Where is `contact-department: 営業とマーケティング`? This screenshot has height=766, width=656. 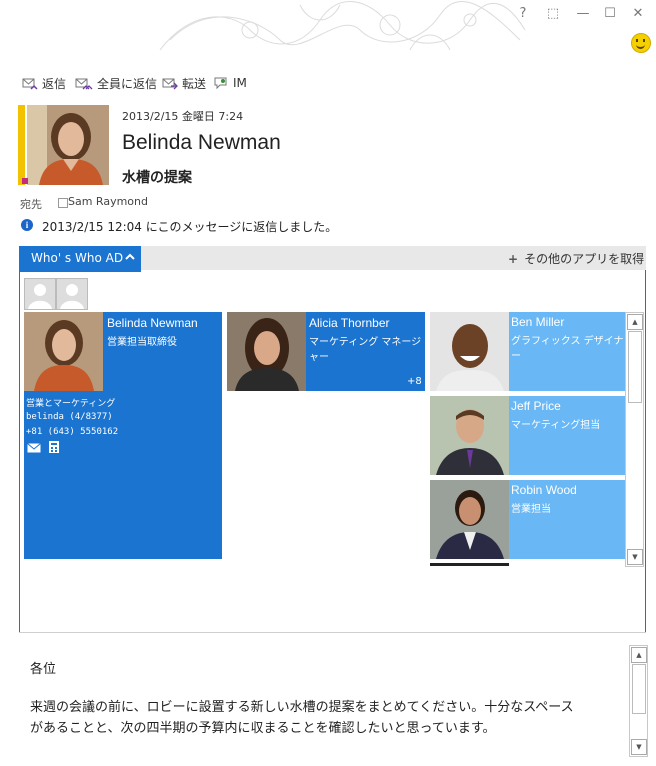 contact-department: 営業とマーケティング is located at coordinates (71, 404).